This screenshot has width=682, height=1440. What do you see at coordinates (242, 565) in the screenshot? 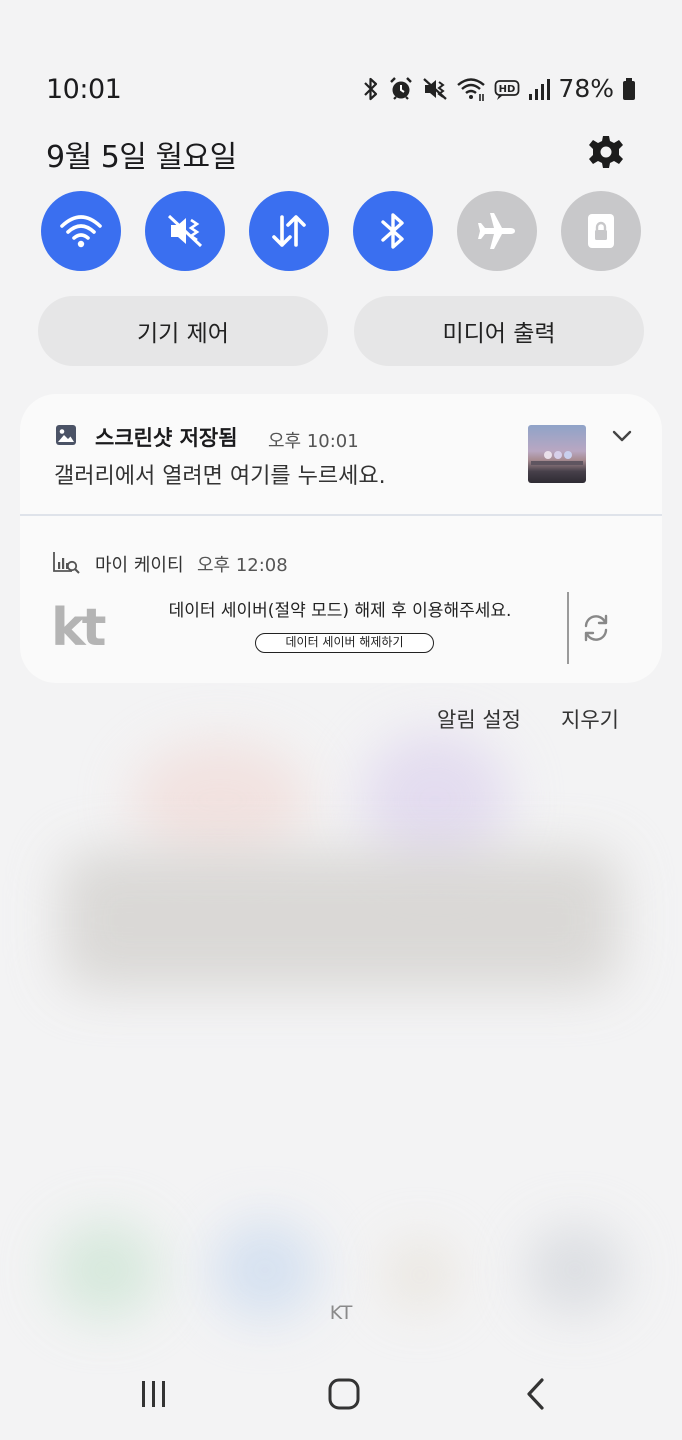
I see `notification-time: 오후 12:08` at bounding box center [242, 565].